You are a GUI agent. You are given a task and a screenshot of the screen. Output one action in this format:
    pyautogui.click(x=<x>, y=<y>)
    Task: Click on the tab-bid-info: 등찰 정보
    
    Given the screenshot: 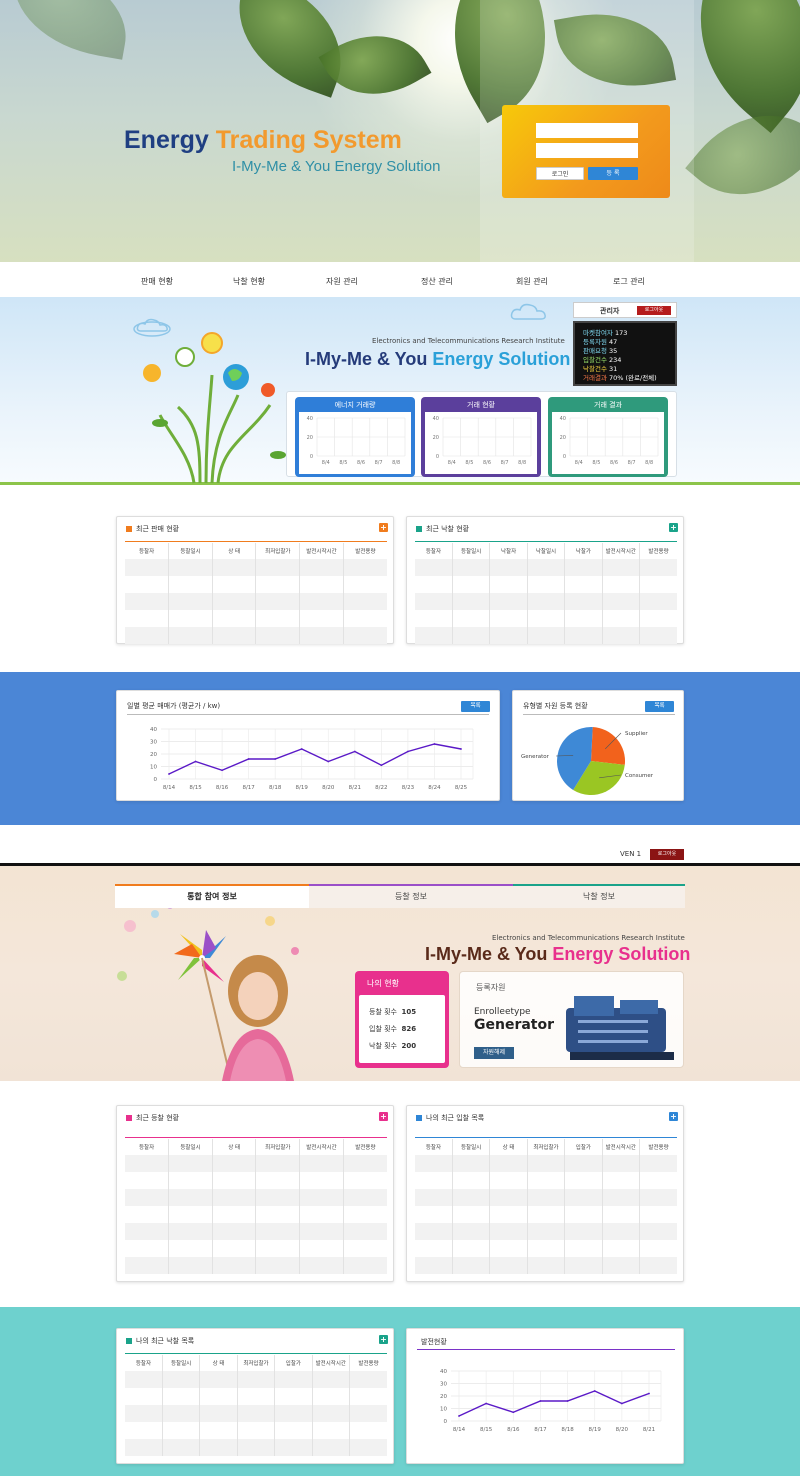 What is the action you would take?
    pyautogui.click(x=411, y=896)
    